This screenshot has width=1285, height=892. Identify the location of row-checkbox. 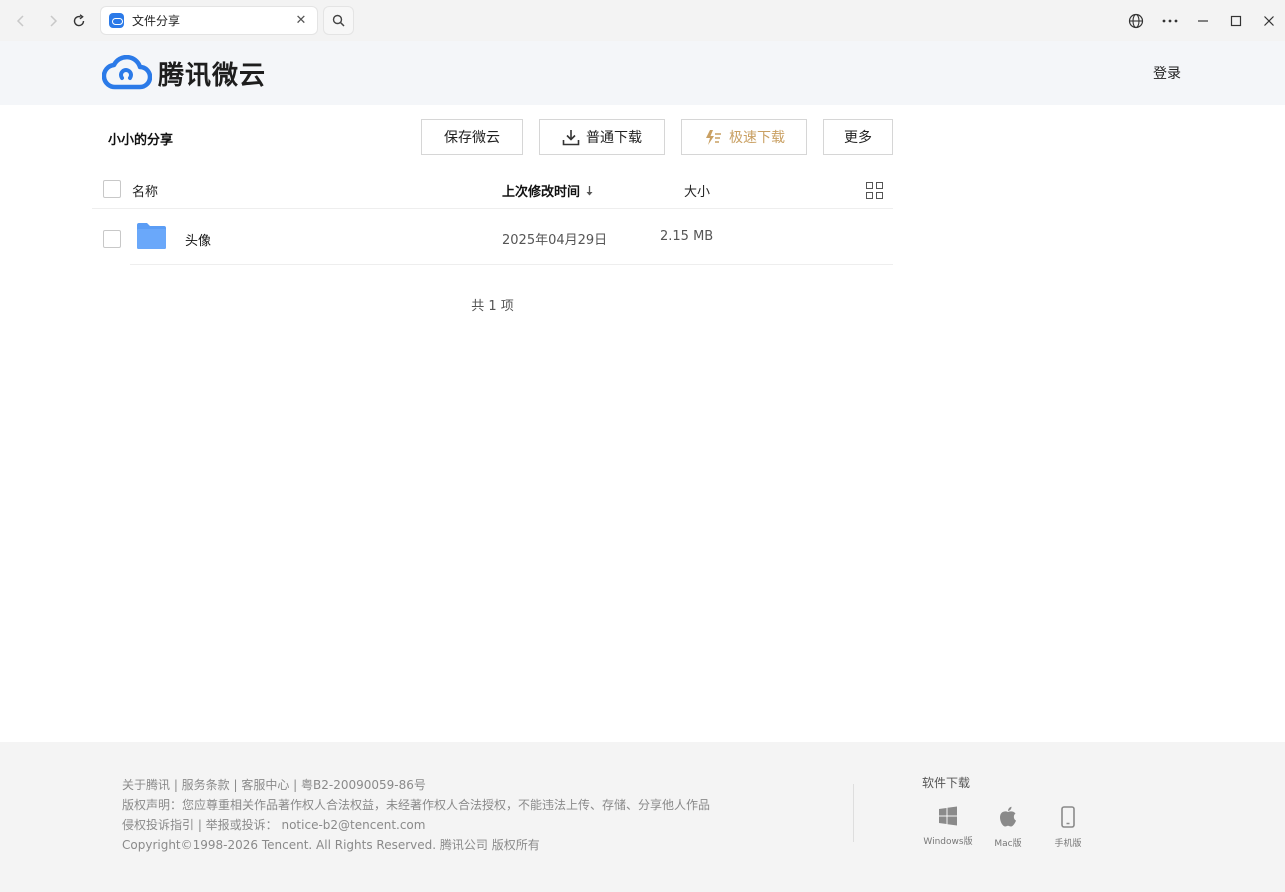
(112, 239).